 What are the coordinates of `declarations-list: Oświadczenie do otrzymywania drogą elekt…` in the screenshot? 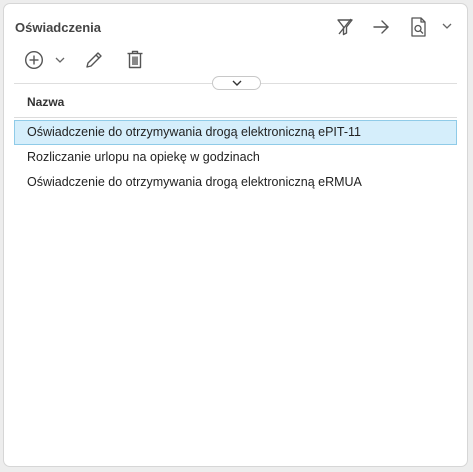 It's located at (235, 157).